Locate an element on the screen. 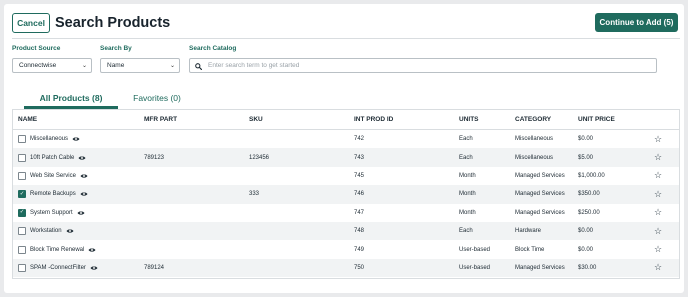 The height and width of the screenshot is (297, 688). int-prod-id-cell: 750 is located at coordinates (359, 267).